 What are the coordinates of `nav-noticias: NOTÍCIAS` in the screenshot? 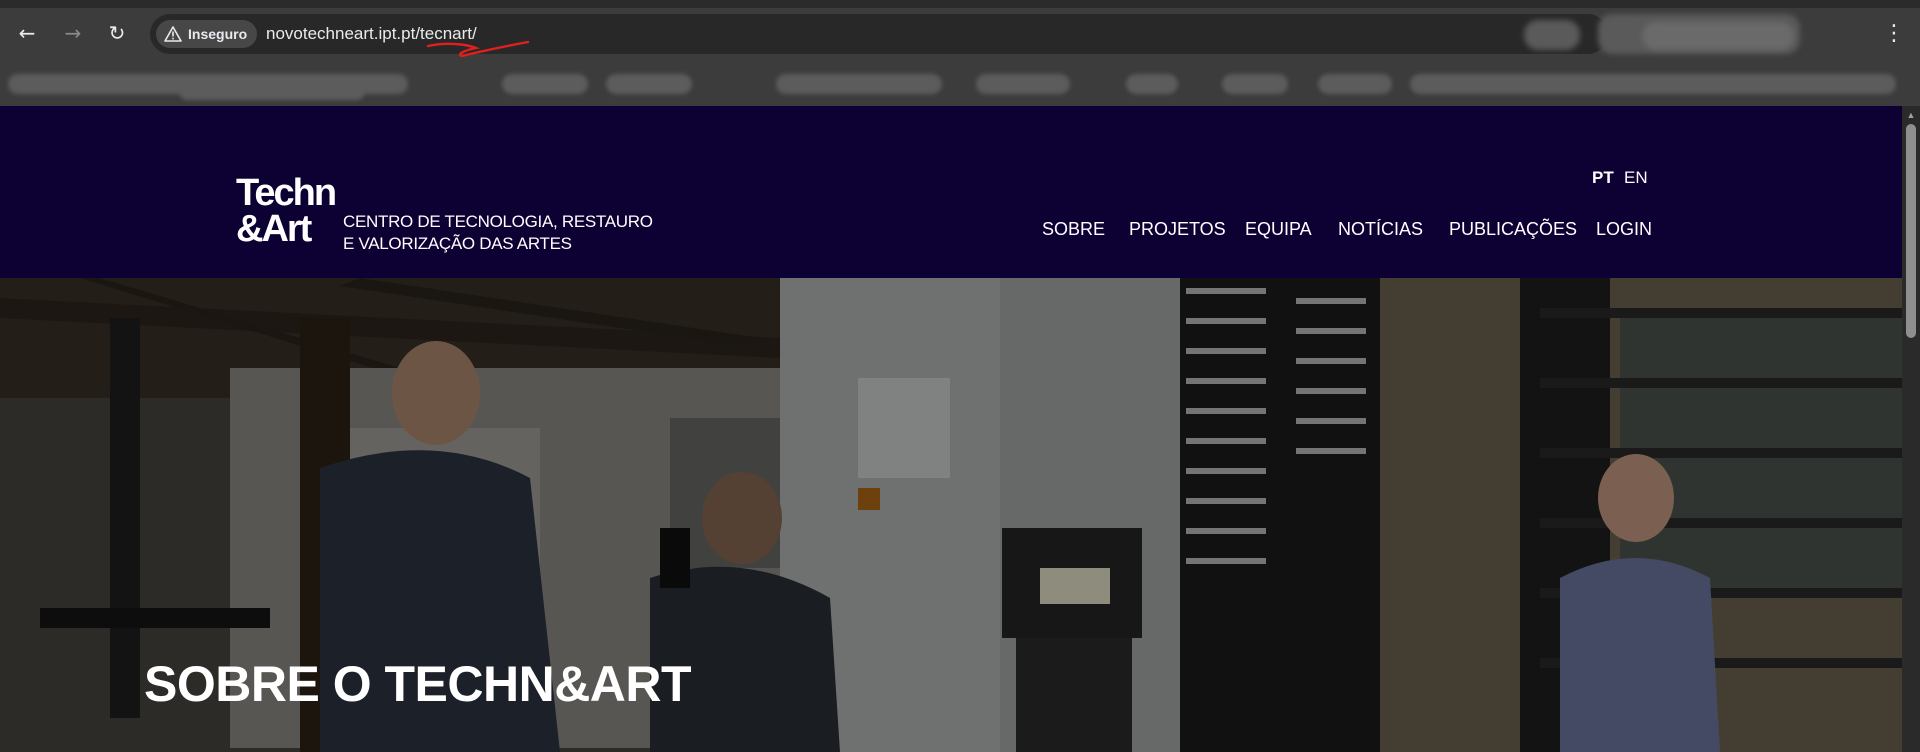 It's located at (1380, 229).